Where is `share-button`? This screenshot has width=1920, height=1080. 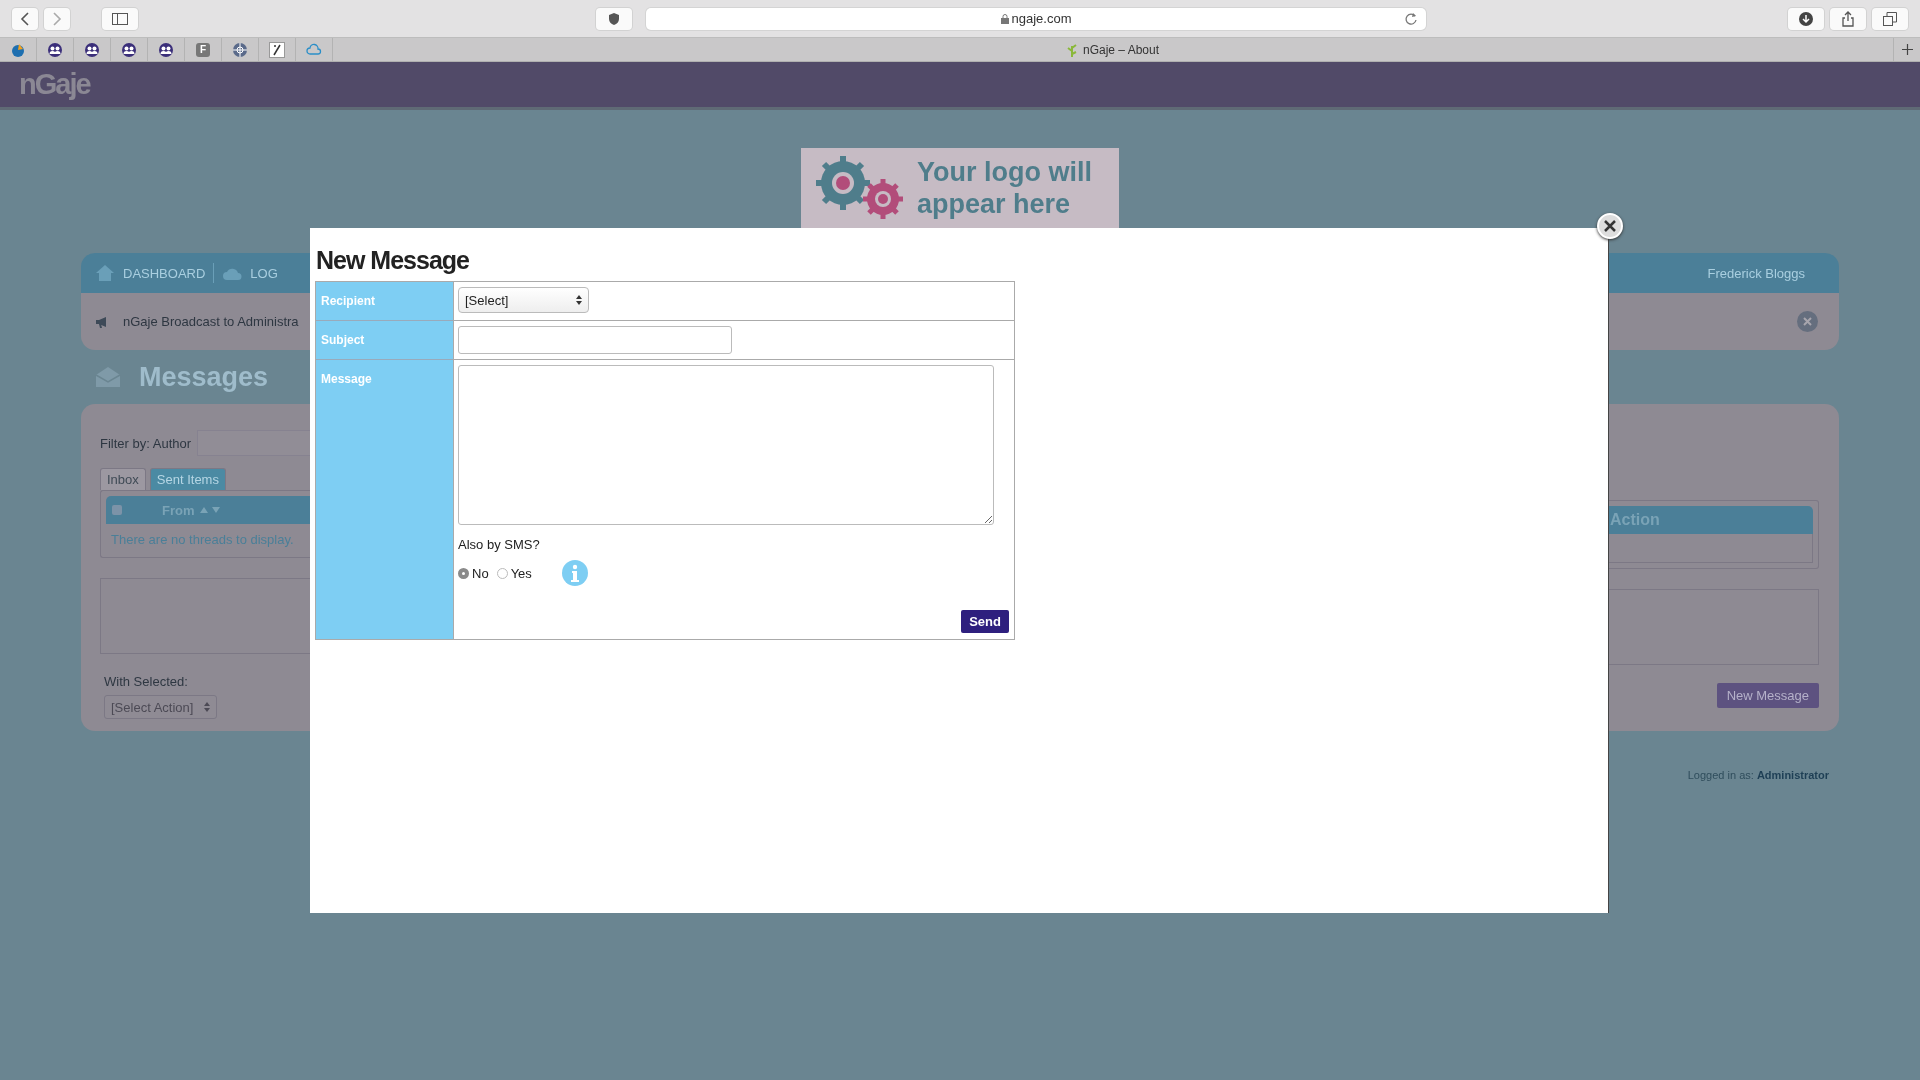
share-button is located at coordinates (1848, 18).